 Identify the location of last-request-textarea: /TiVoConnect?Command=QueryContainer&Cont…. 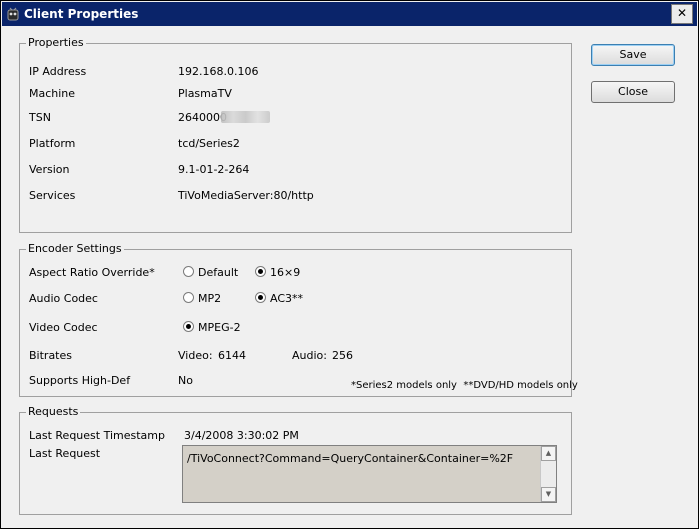
(369, 474).